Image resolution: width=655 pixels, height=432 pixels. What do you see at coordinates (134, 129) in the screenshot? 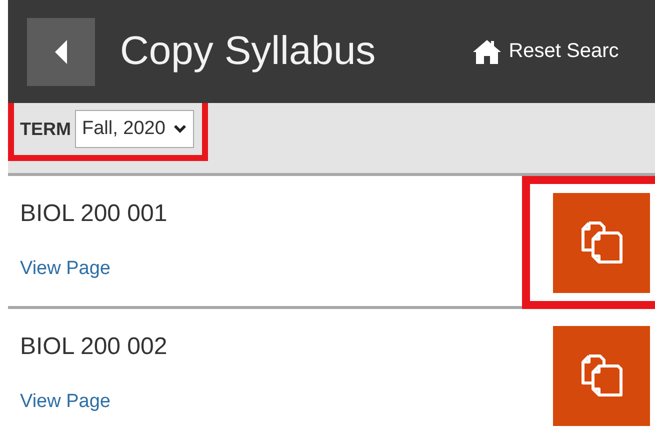
I see `term-dropdown: Fall, 2020` at bounding box center [134, 129].